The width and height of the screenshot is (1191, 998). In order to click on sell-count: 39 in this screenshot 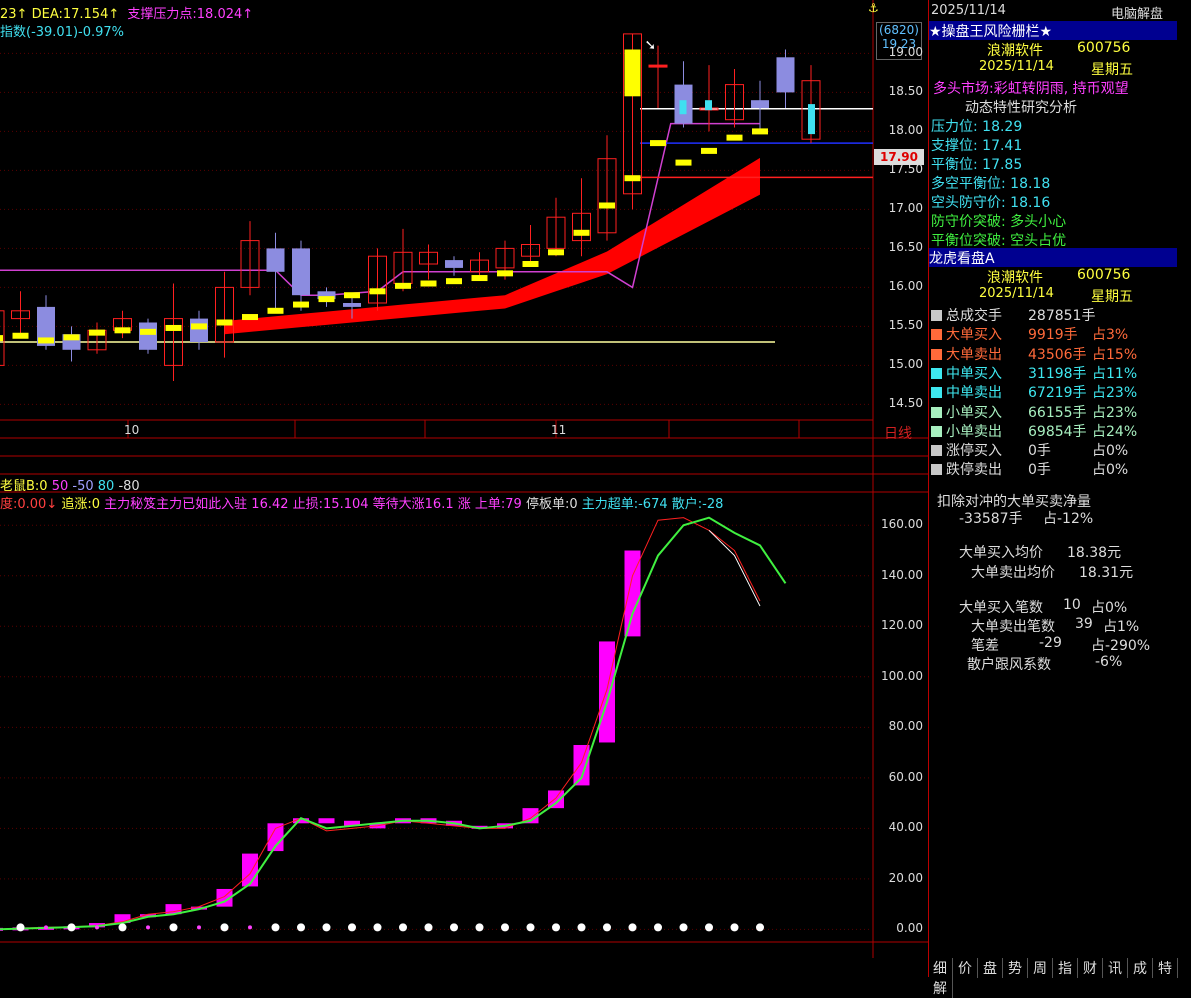, I will do `click(1084, 624)`.